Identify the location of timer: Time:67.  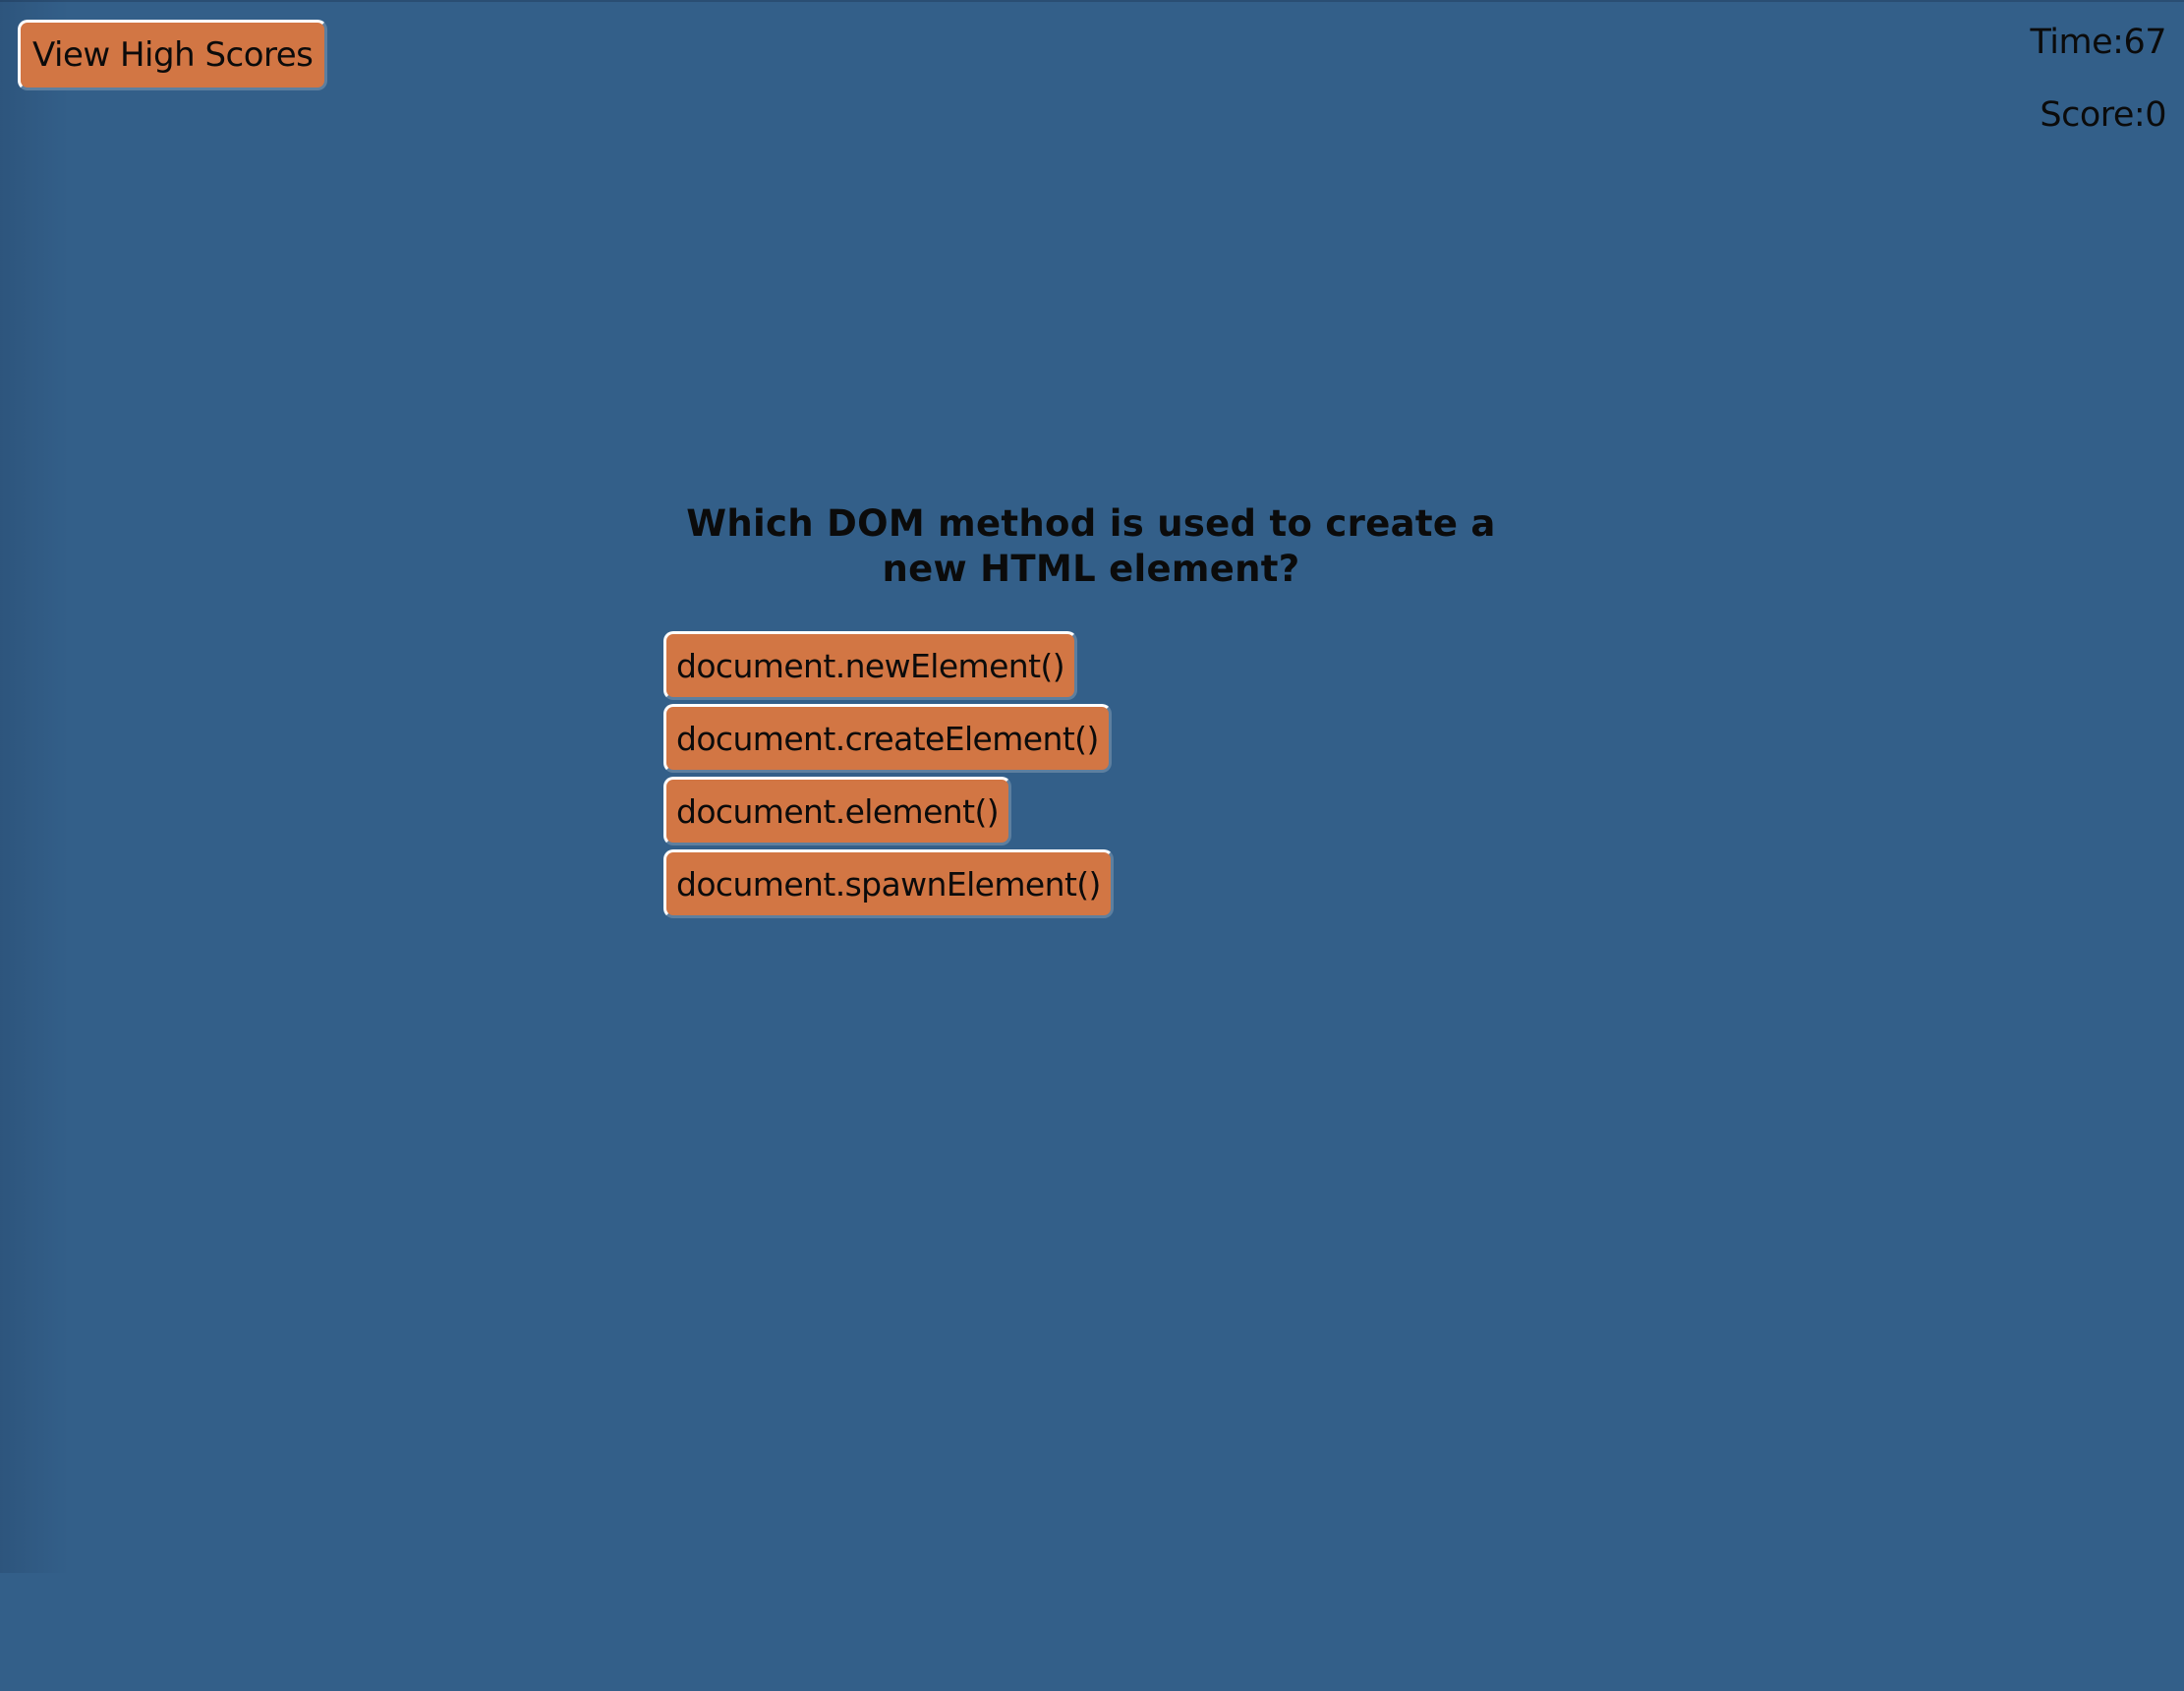
(2099, 56).